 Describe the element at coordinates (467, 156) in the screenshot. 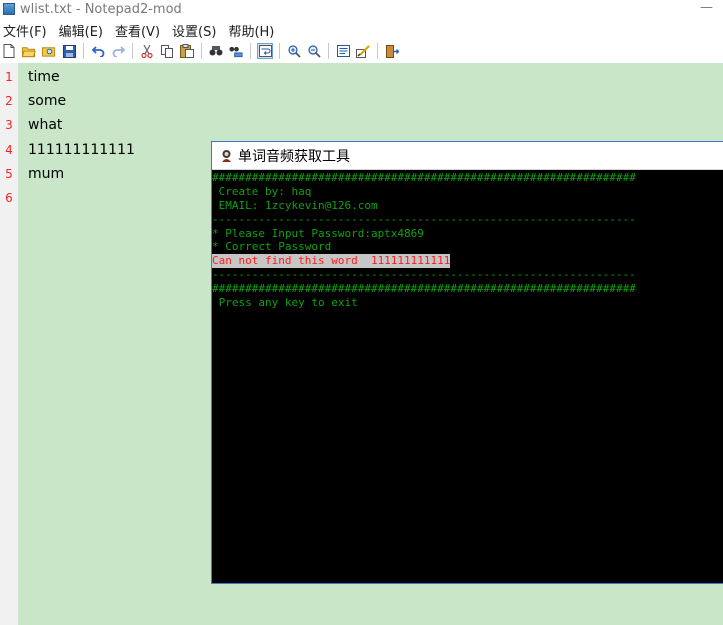

I see `console-titlebar: 单词音频获取工具` at that location.